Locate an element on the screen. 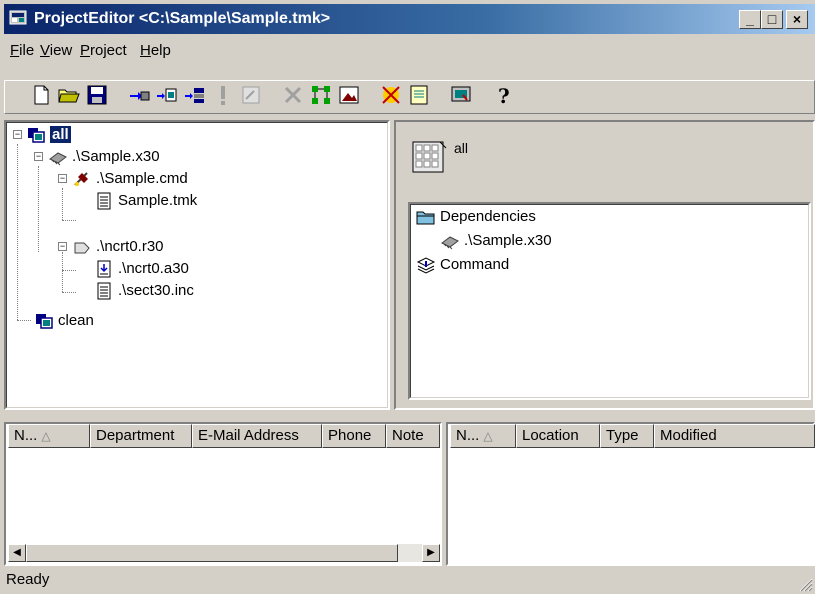 Image resolution: width=815 pixels, height=594 pixels. tree-node-ncrt0-a30: .\ncrt0.a30 is located at coordinates (141, 269).